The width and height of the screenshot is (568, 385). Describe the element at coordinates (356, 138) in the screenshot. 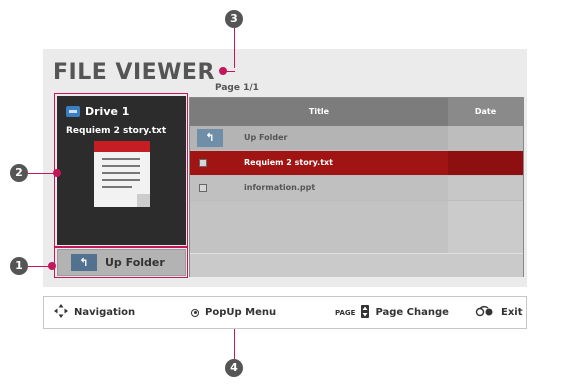

I see `list-item-up-folder: ↰ Up Folder` at that location.